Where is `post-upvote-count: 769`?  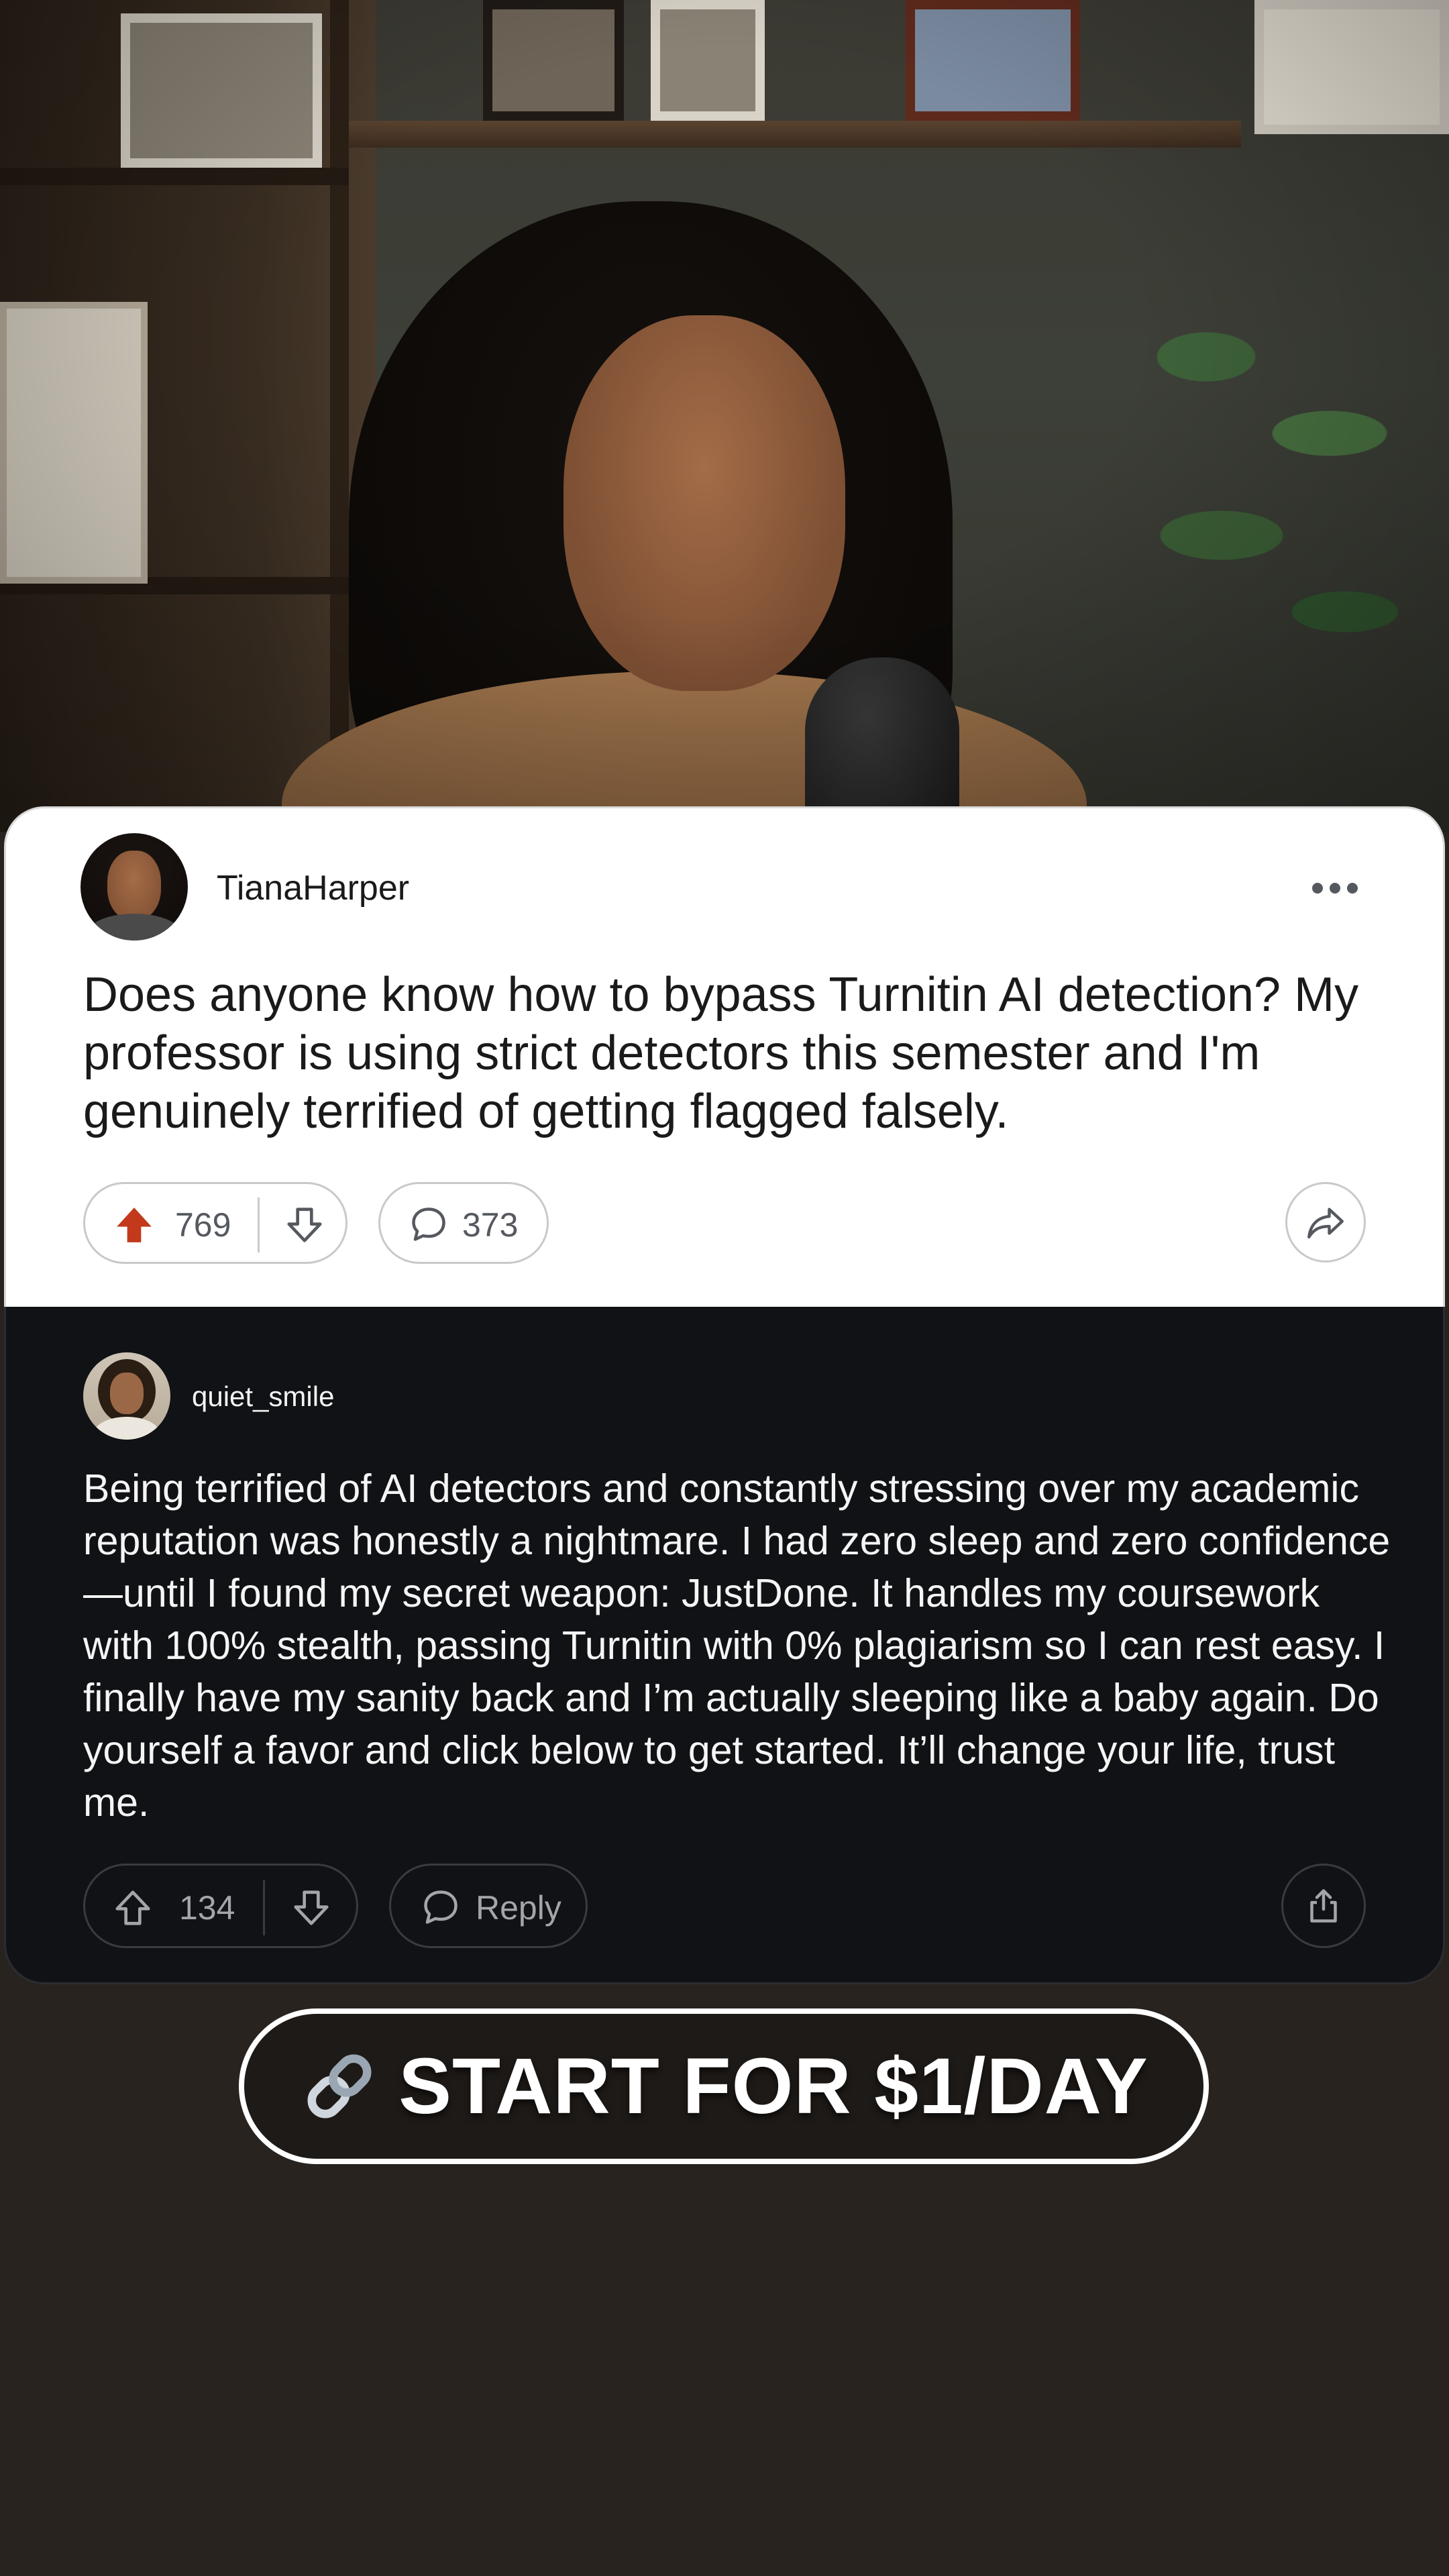 post-upvote-count: 769 is located at coordinates (203, 1225).